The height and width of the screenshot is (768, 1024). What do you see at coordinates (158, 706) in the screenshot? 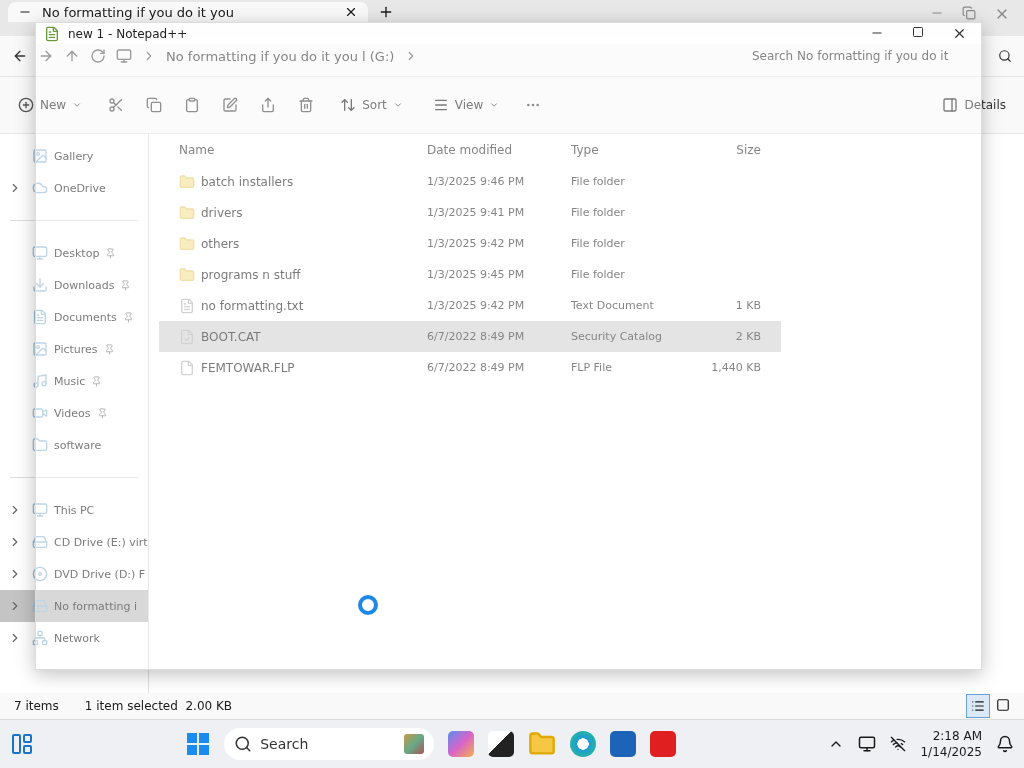
I see `selection-info: 1 item selected 2.00 KB` at bounding box center [158, 706].